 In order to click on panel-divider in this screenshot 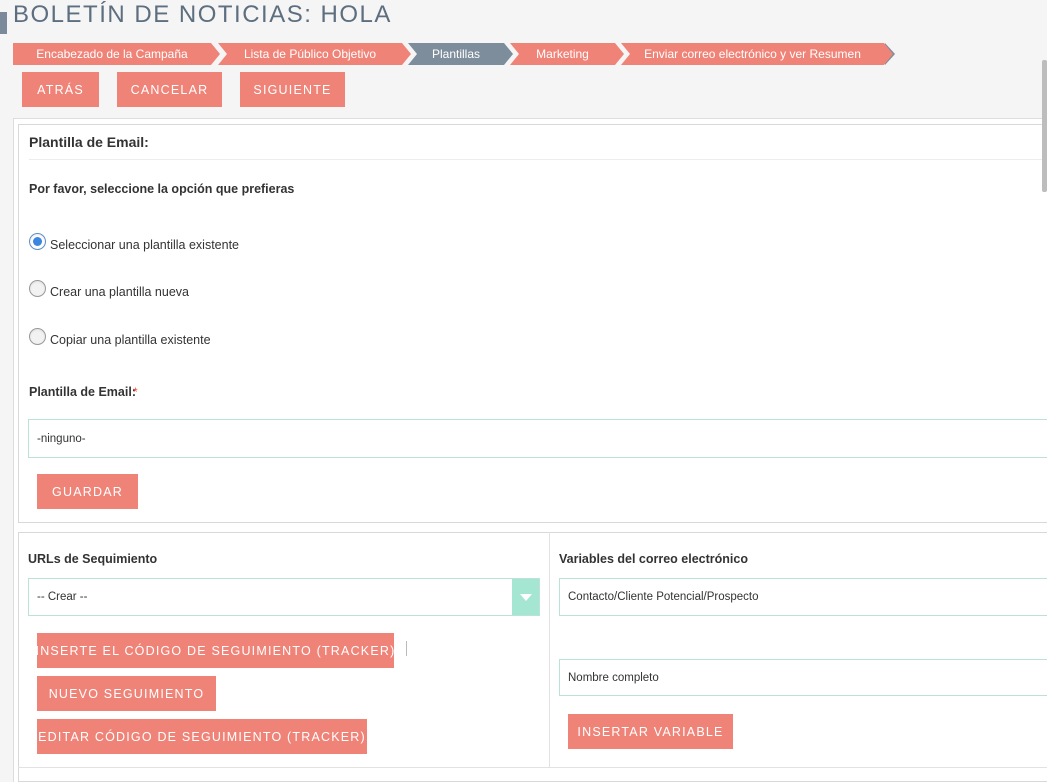, I will do `click(538, 159)`.